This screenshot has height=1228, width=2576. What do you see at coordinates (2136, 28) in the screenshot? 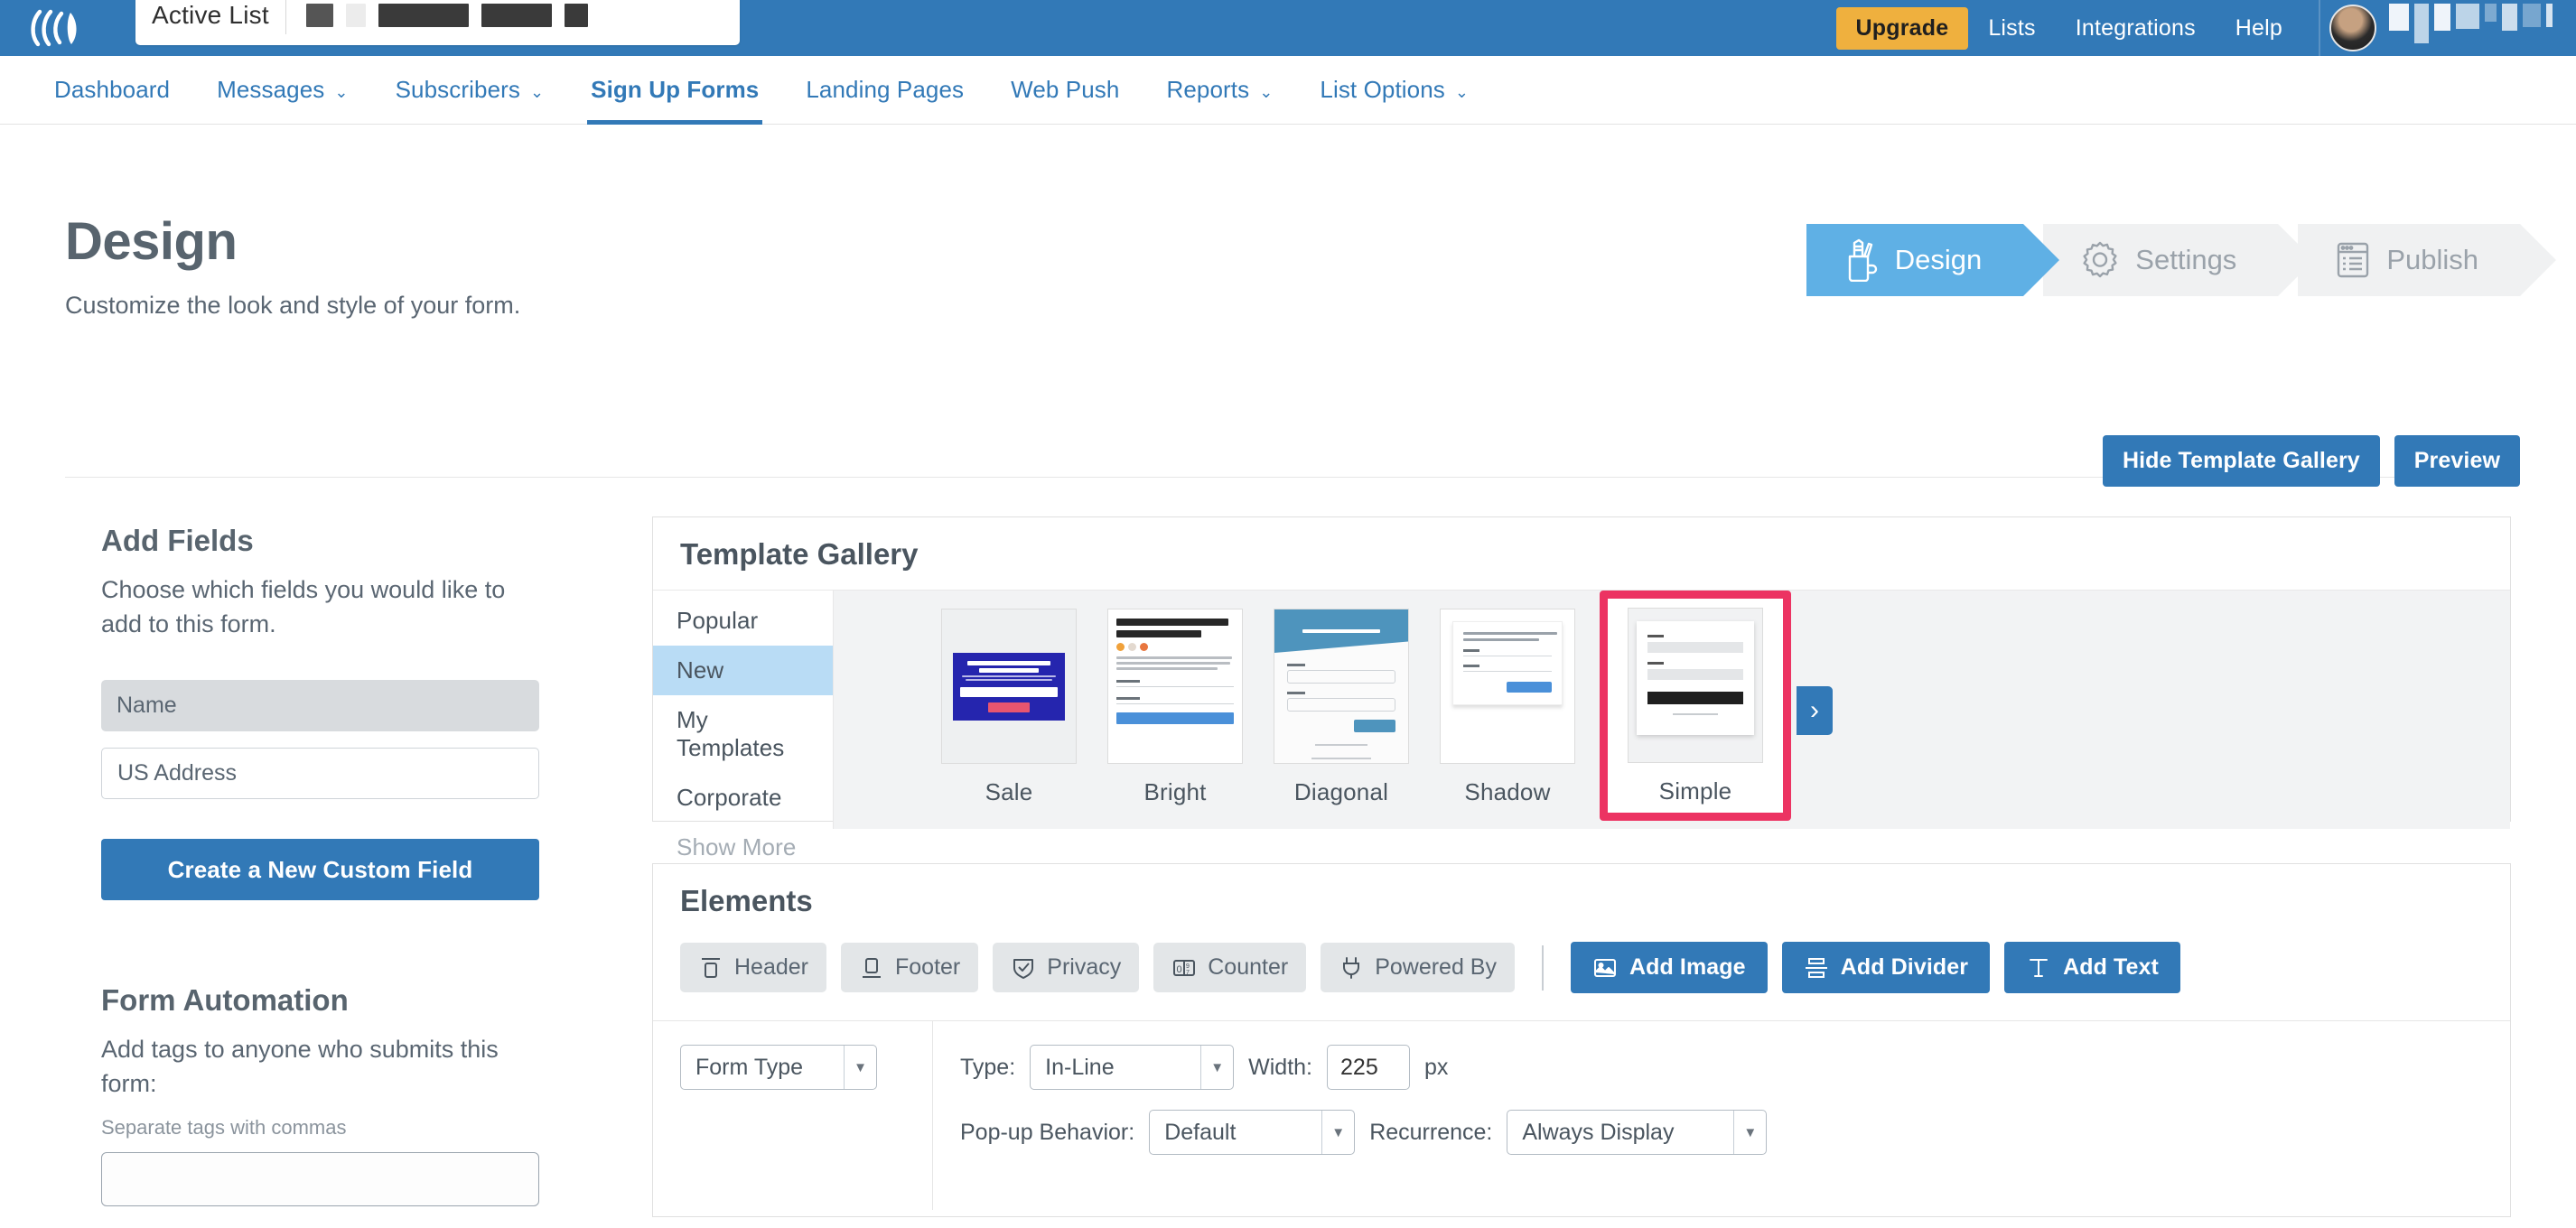
I see `top-link-integrations: Integrations` at bounding box center [2136, 28].